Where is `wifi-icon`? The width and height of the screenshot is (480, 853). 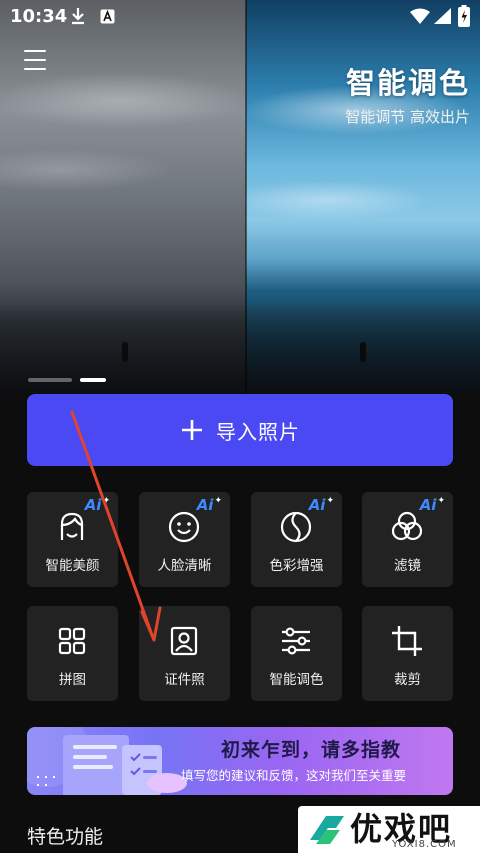
wifi-icon is located at coordinates (420, 16).